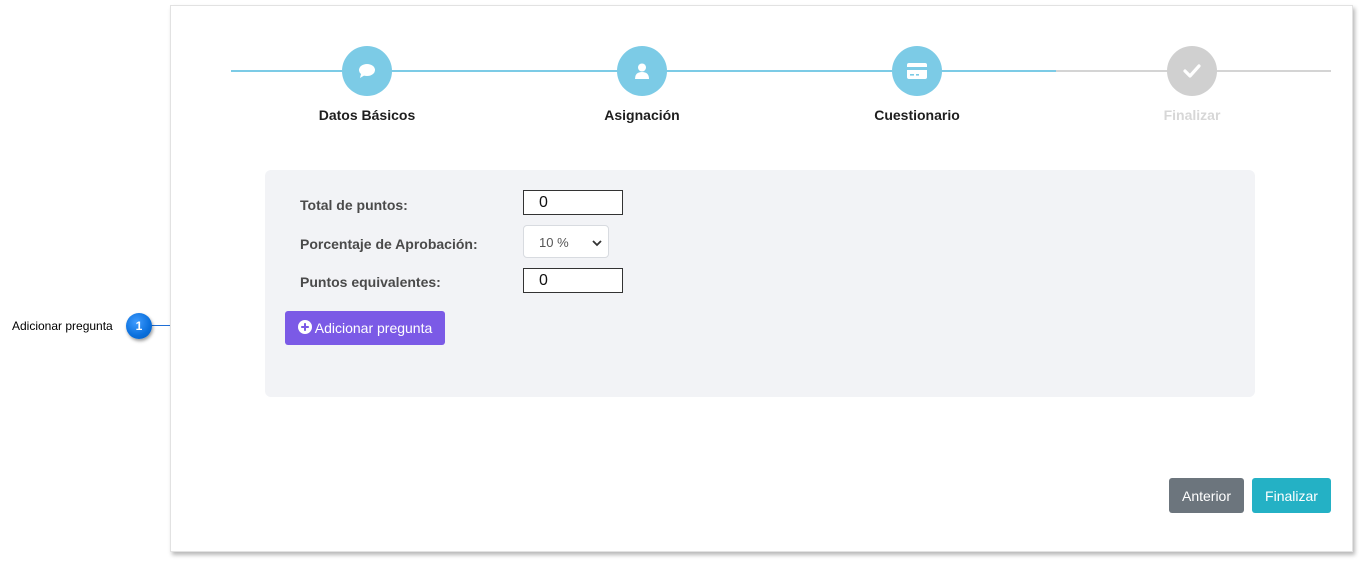 This screenshot has width=1359, height=561. Describe the element at coordinates (917, 71) in the screenshot. I see `credit-card-icon` at that location.